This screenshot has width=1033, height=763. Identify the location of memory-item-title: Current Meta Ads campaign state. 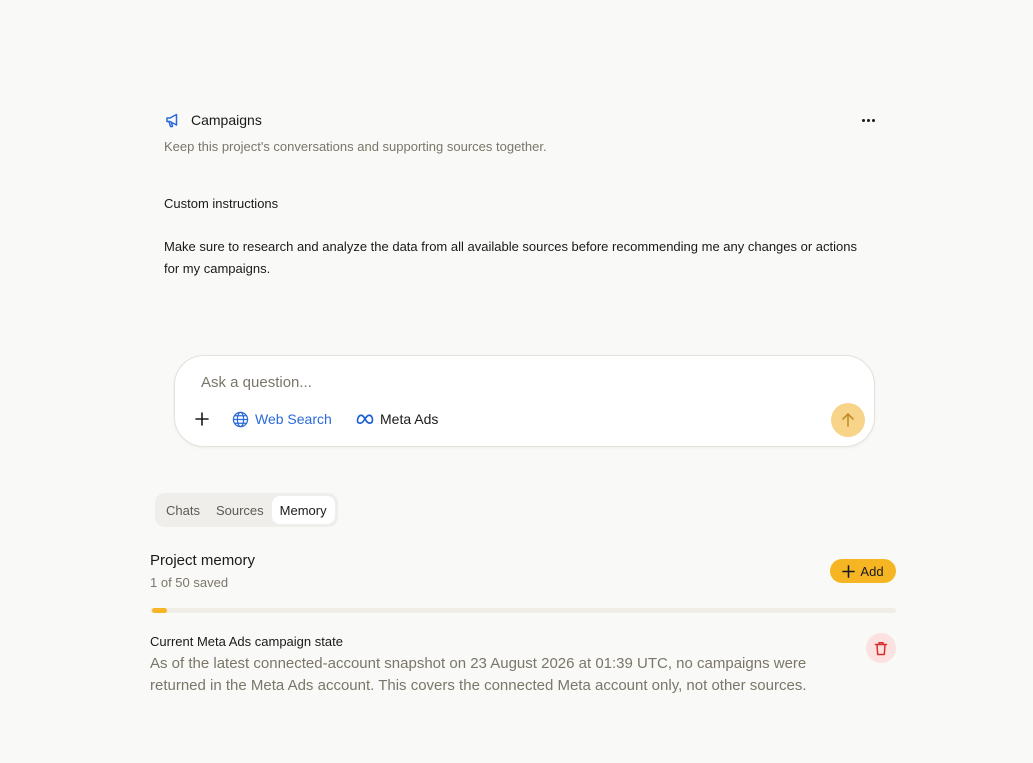
(246, 641).